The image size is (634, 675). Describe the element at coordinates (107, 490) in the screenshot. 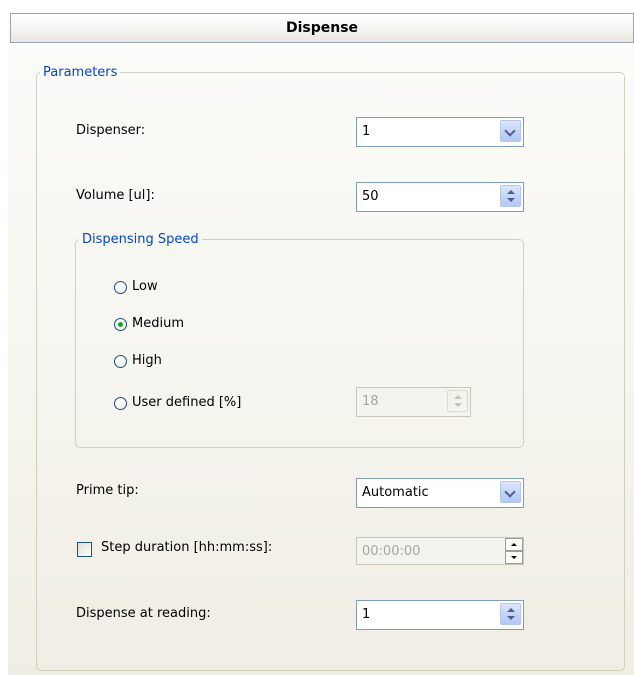

I see `prime-tip-label: Prime tip:` at that location.